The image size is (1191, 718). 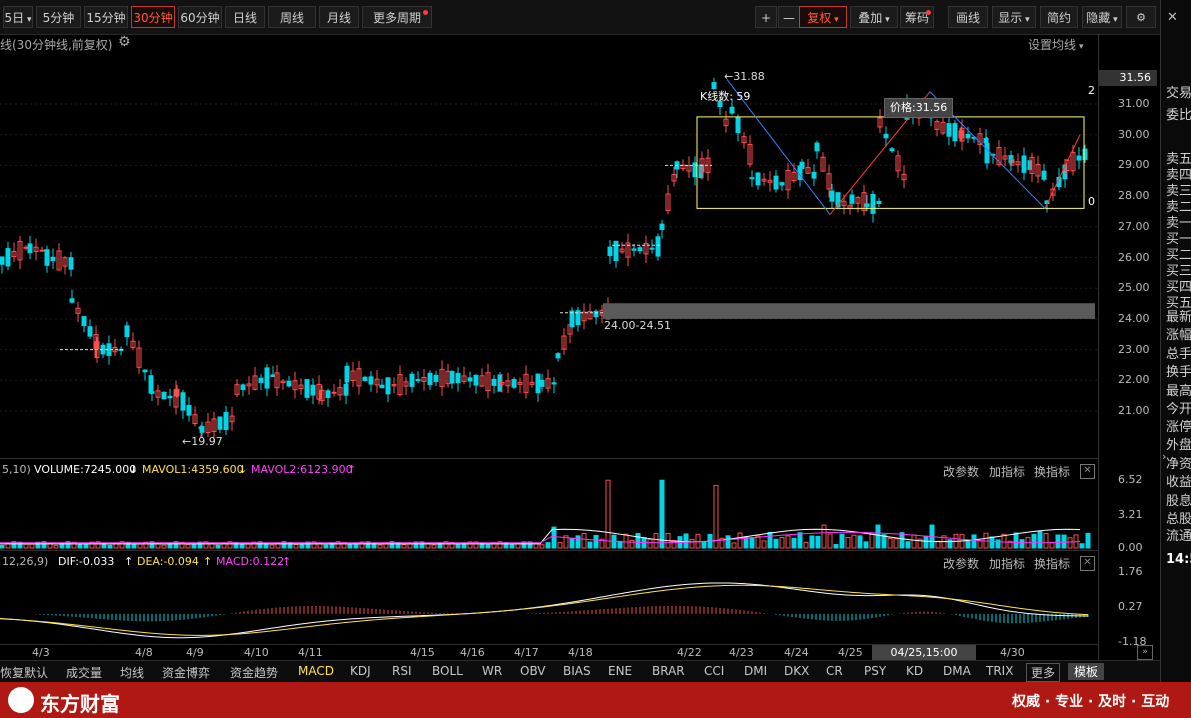 I want to click on tab-2: 均线, so click(x=132, y=672).